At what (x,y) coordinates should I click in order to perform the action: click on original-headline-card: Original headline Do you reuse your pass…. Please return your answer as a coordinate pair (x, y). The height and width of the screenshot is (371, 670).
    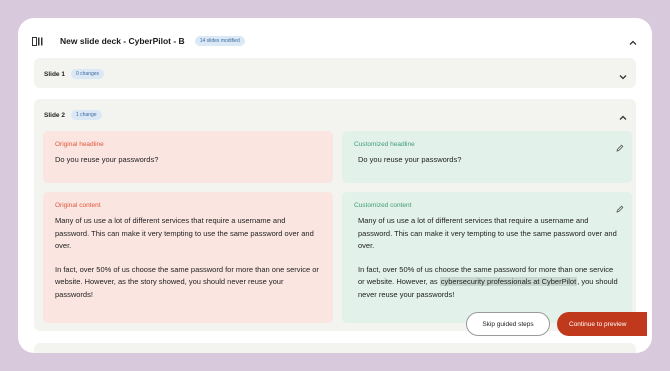
    Looking at the image, I should click on (188, 157).